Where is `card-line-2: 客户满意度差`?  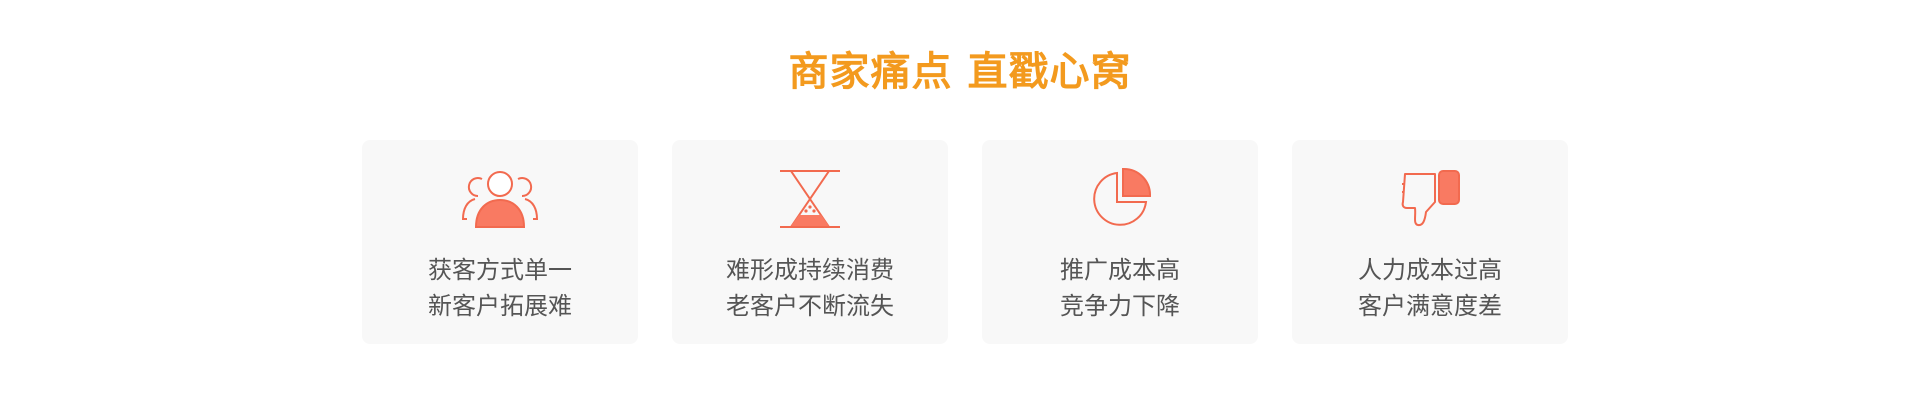 card-line-2: 客户满意度差 is located at coordinates (1430, 306).